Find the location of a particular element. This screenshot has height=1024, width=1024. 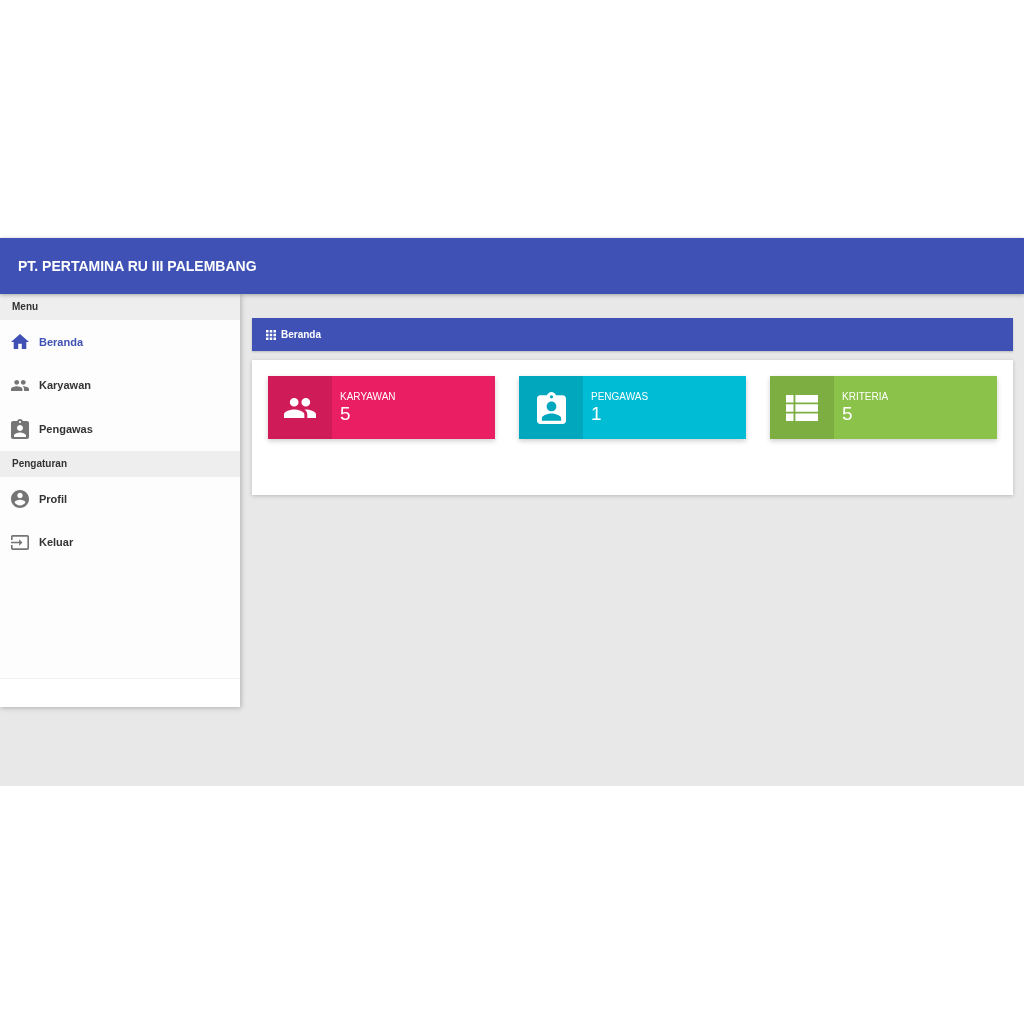

sidebar-item: Pengawas is located at coordinates (120, 429).